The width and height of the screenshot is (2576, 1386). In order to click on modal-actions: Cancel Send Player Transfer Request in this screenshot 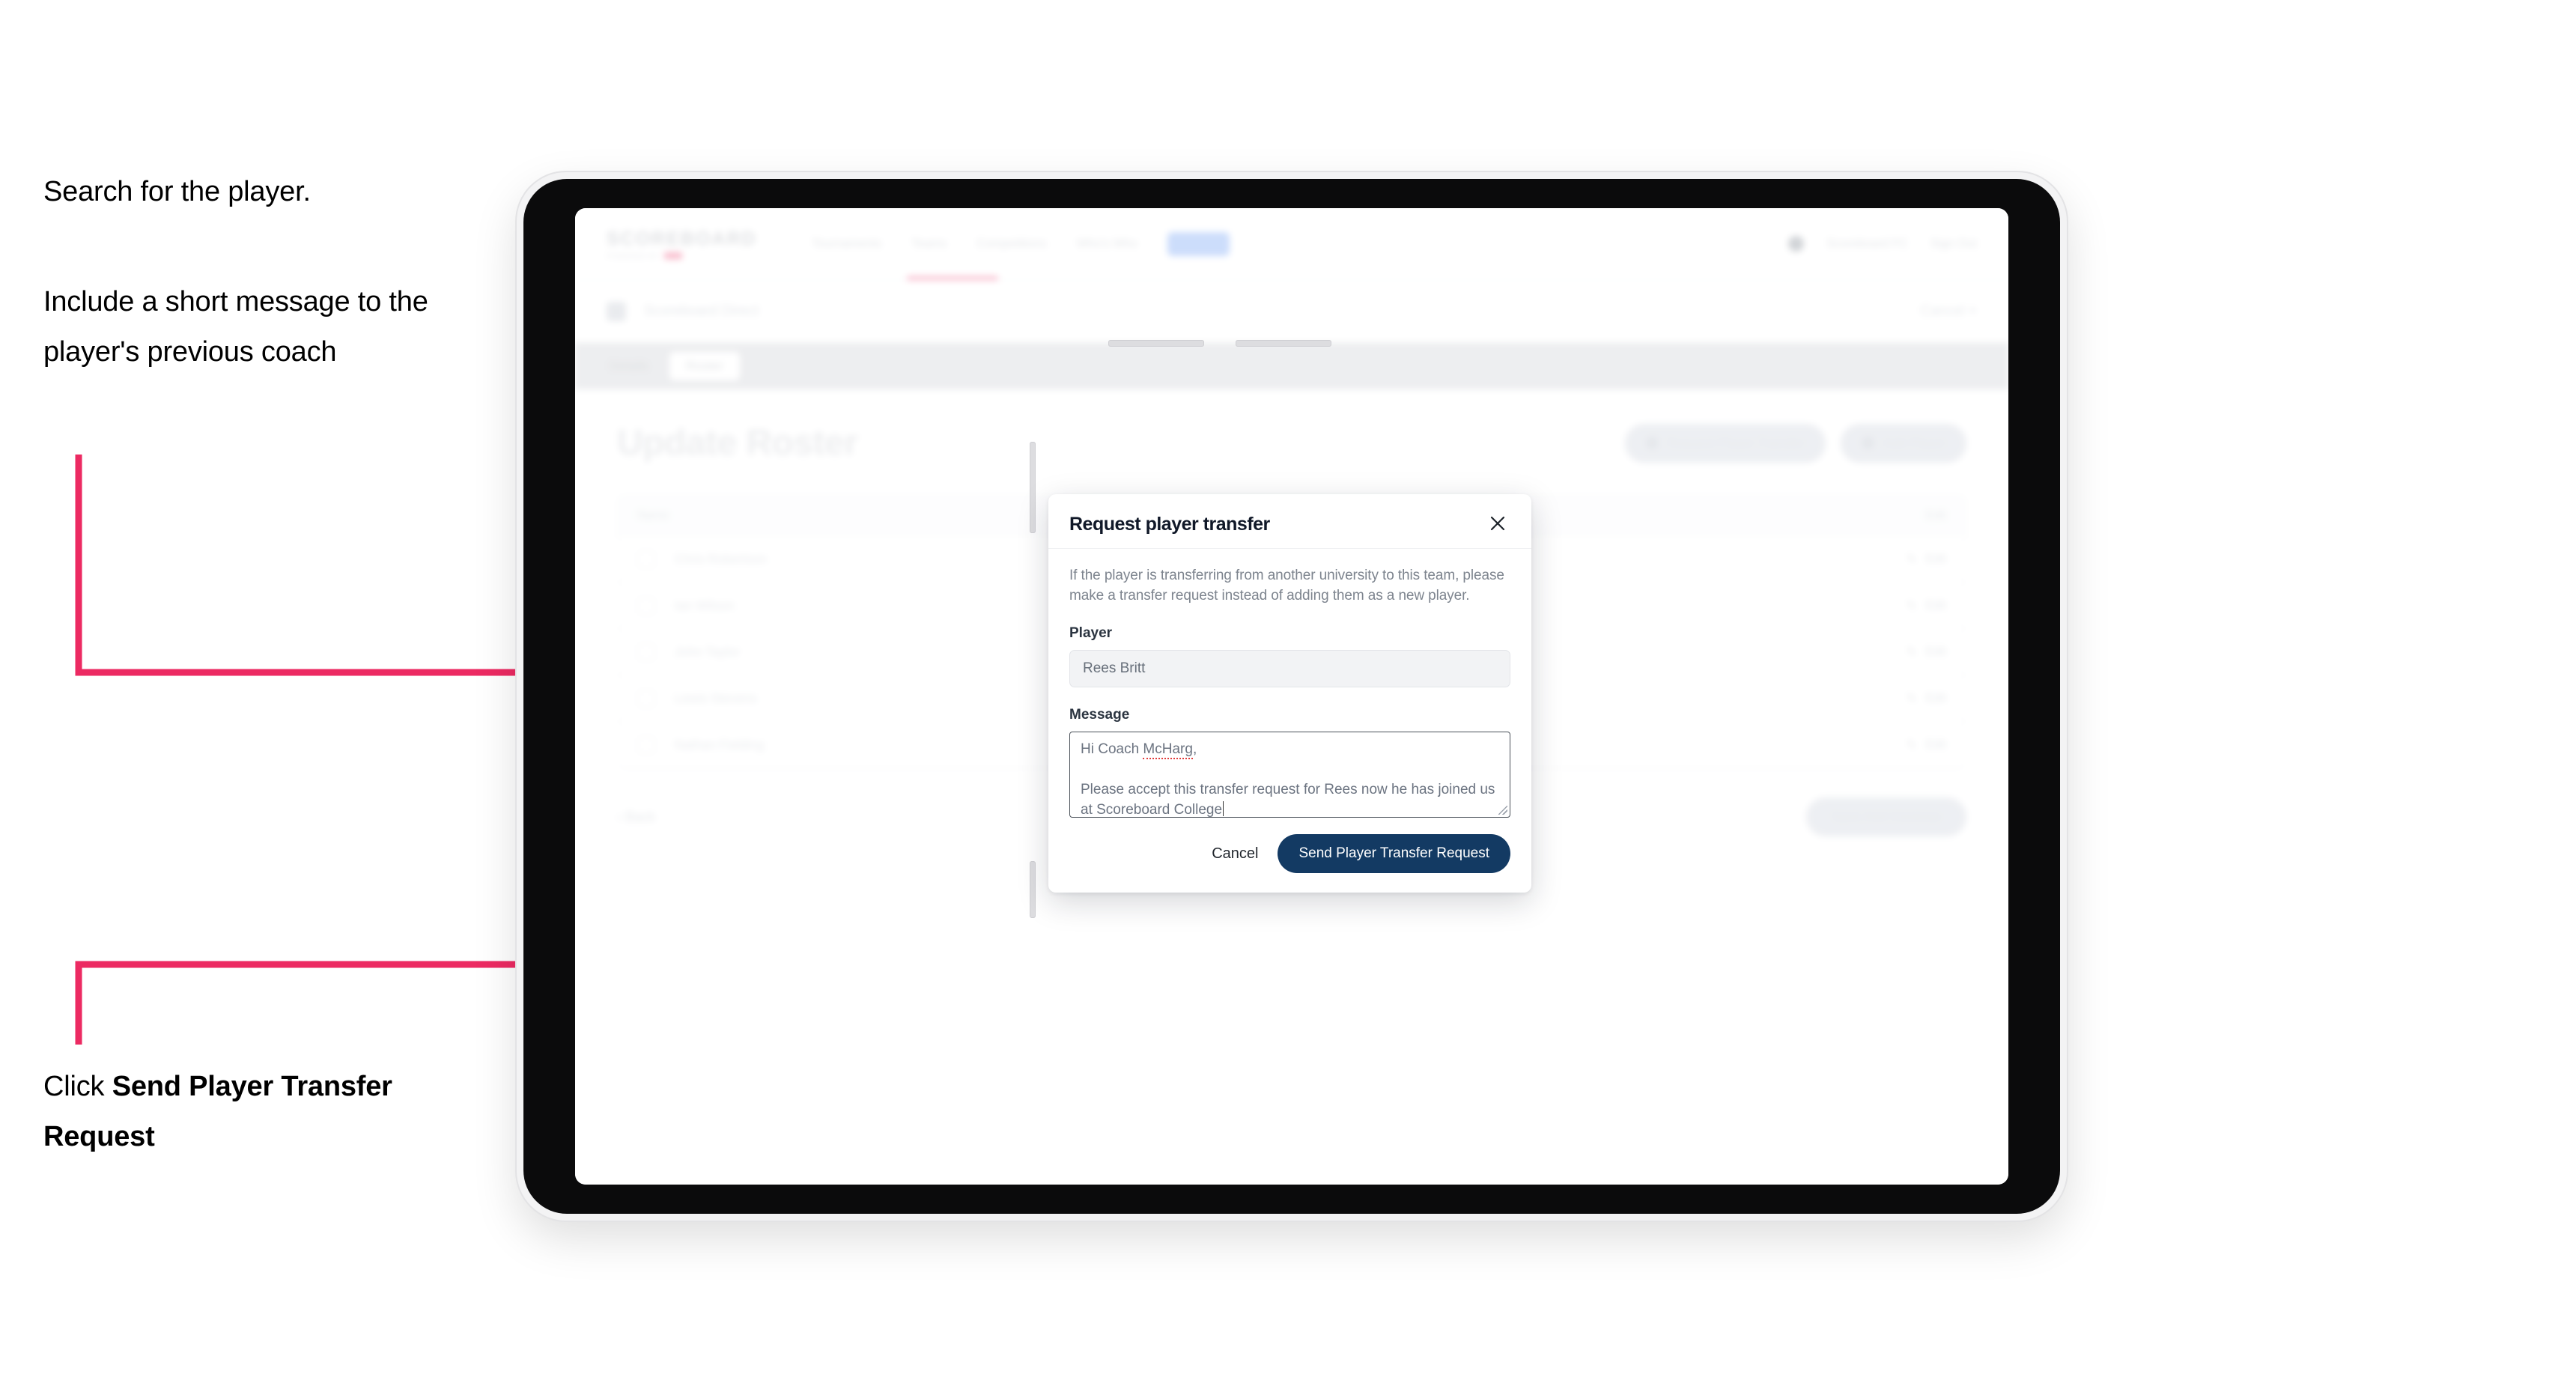, I will do `click(1289, 855)`.